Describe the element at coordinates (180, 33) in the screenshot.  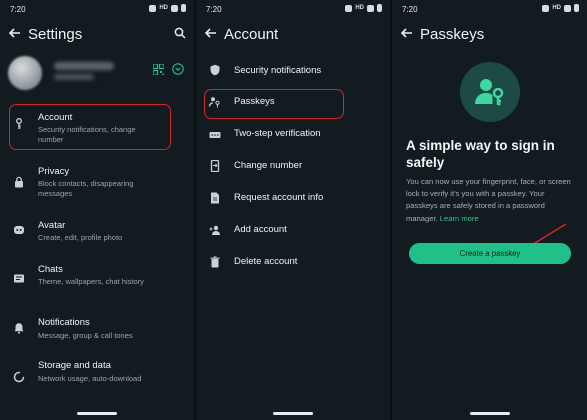
I see `search-icon` at that location.